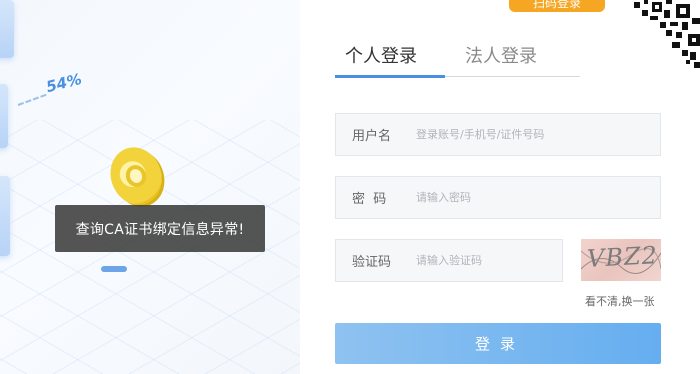 The width and height of the screenshot is (700, 374). Describe the element at coordinates (160, 228) in the screenshot. I see `error-toast: 查询CA证书绑定信息异常!` at that location.